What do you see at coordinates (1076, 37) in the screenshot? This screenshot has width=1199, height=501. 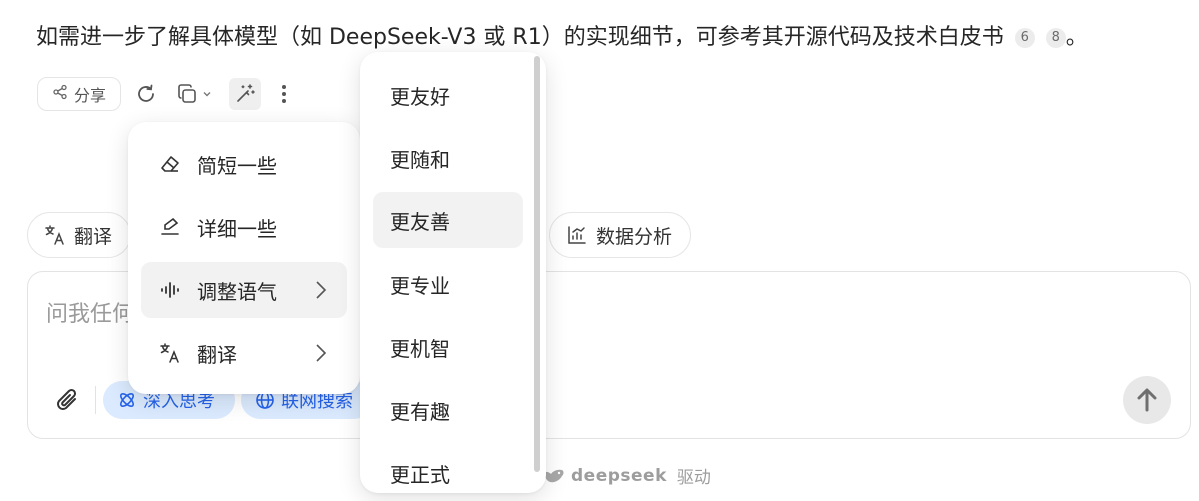 I see `answer-period: 。` at bounding box center [1076, 37].